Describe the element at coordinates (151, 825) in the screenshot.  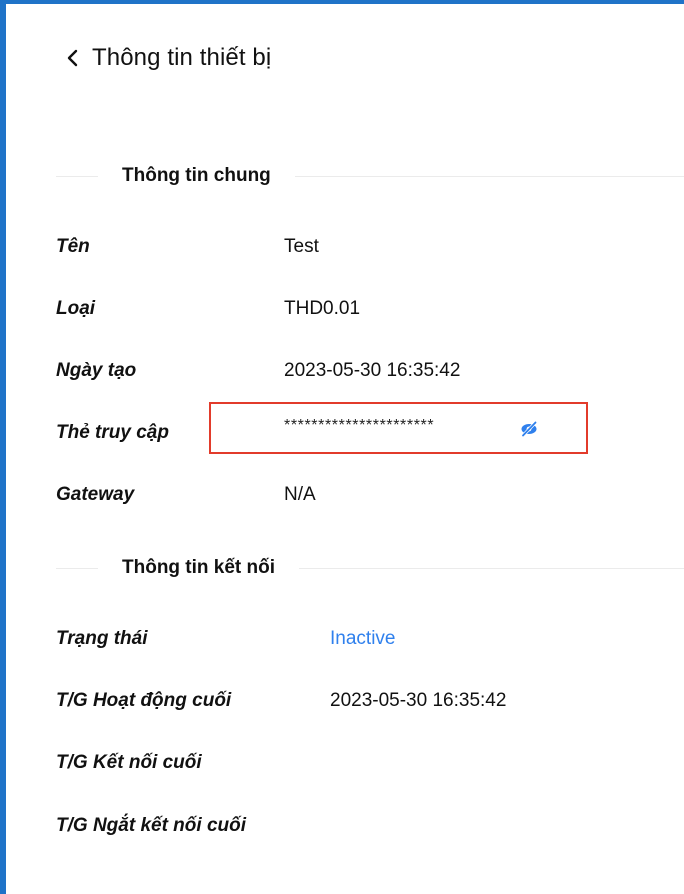
I see `field-last-disconnect-label: T/G Ngắt kết nối cuối` at that location.